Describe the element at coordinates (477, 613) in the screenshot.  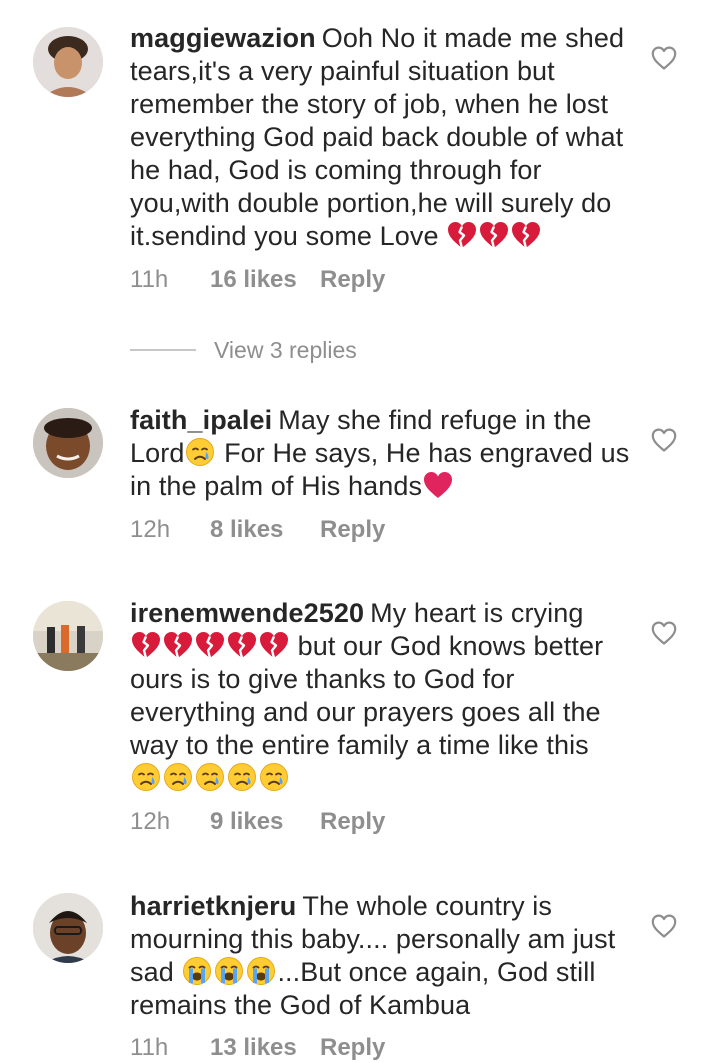
I see `comment-text: My heart is crying` at that location.